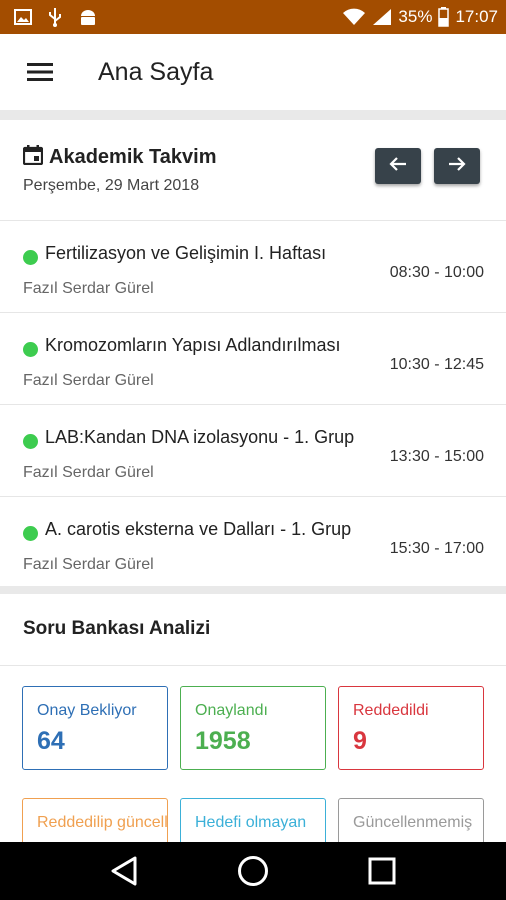 Image resolution: width=506 pixels, height=900 pixels. Describe the element at coordinates (253, 170) in the screenshot. I see `academic-calendar-header: Akademik Takvim Perşembe, 29 Mart 2018` at that location.